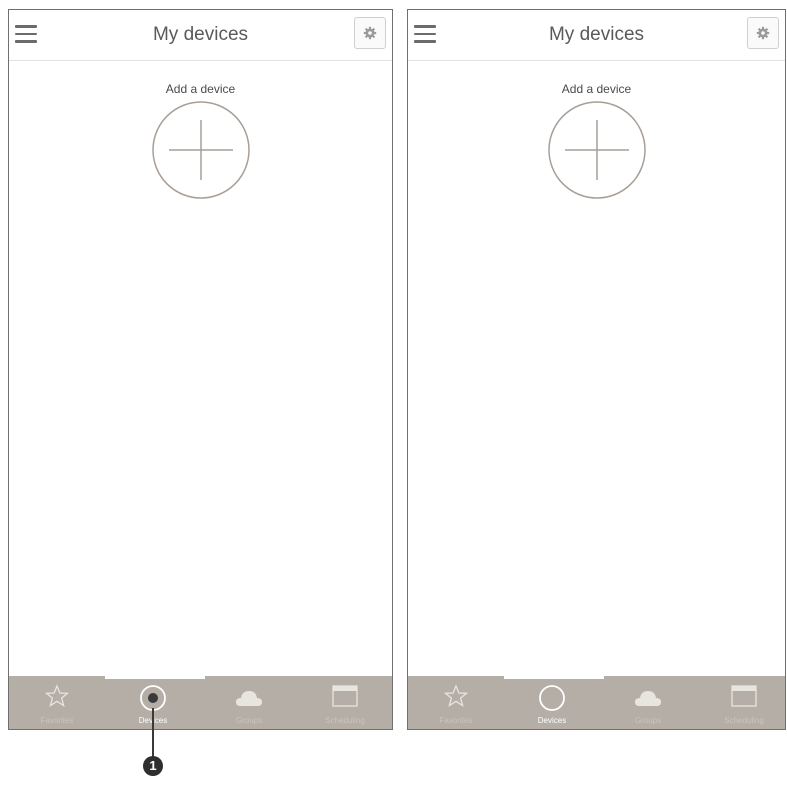 Image resolution: width=787 pixels, height=803 pixels. I want to click on tab-label: Devices, so click(552, 720).